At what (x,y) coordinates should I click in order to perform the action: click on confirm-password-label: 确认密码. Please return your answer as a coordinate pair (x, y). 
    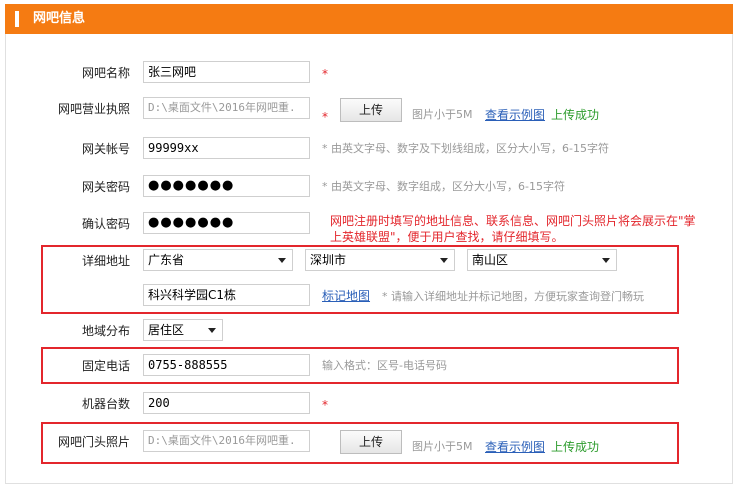
    Looking at the image, I should click on (105, 224).